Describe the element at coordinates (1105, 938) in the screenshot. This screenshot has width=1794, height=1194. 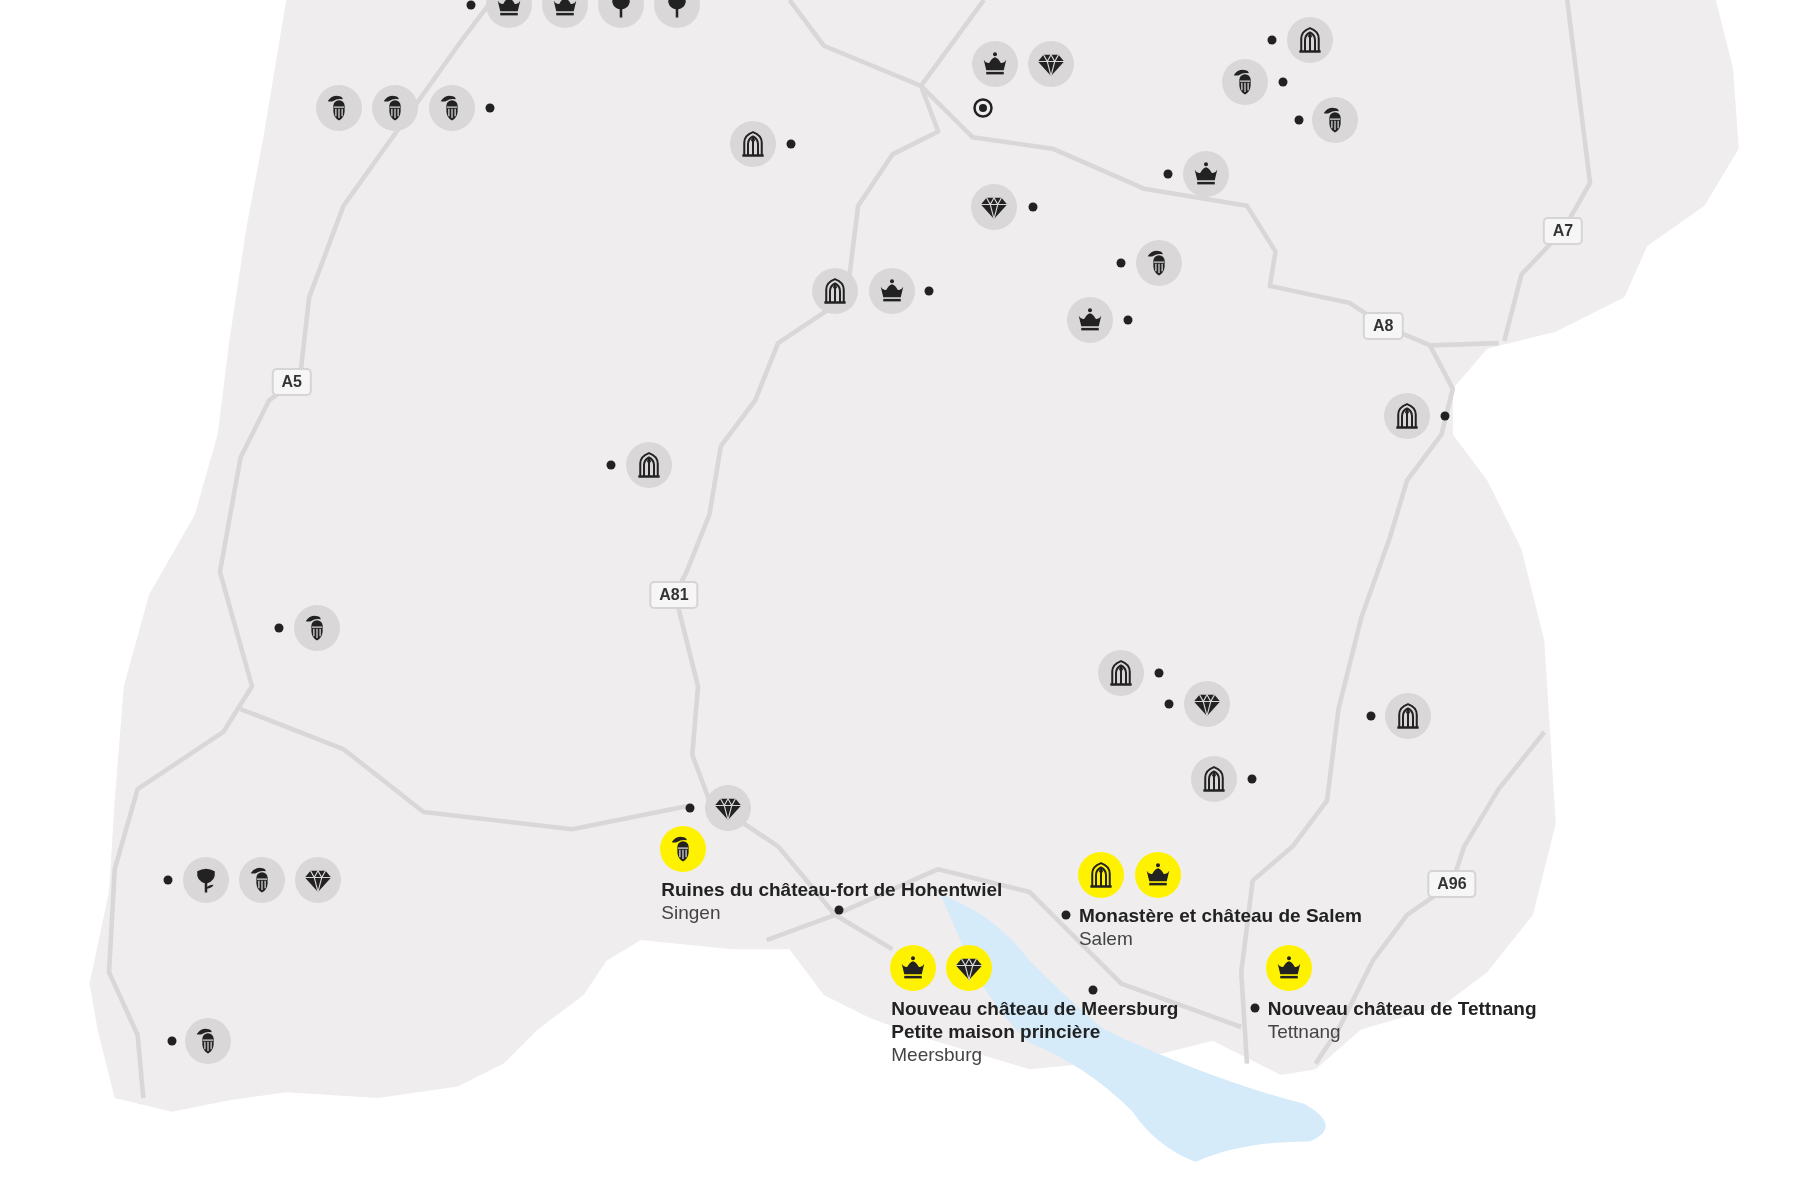
I see `town-name: Salem` at that location.